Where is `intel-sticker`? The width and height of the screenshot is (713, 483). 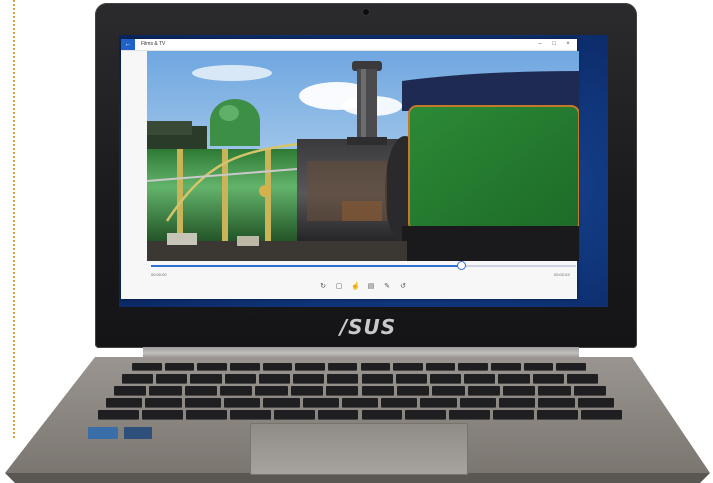 intel-sticker is located at coordinates (103, 433).